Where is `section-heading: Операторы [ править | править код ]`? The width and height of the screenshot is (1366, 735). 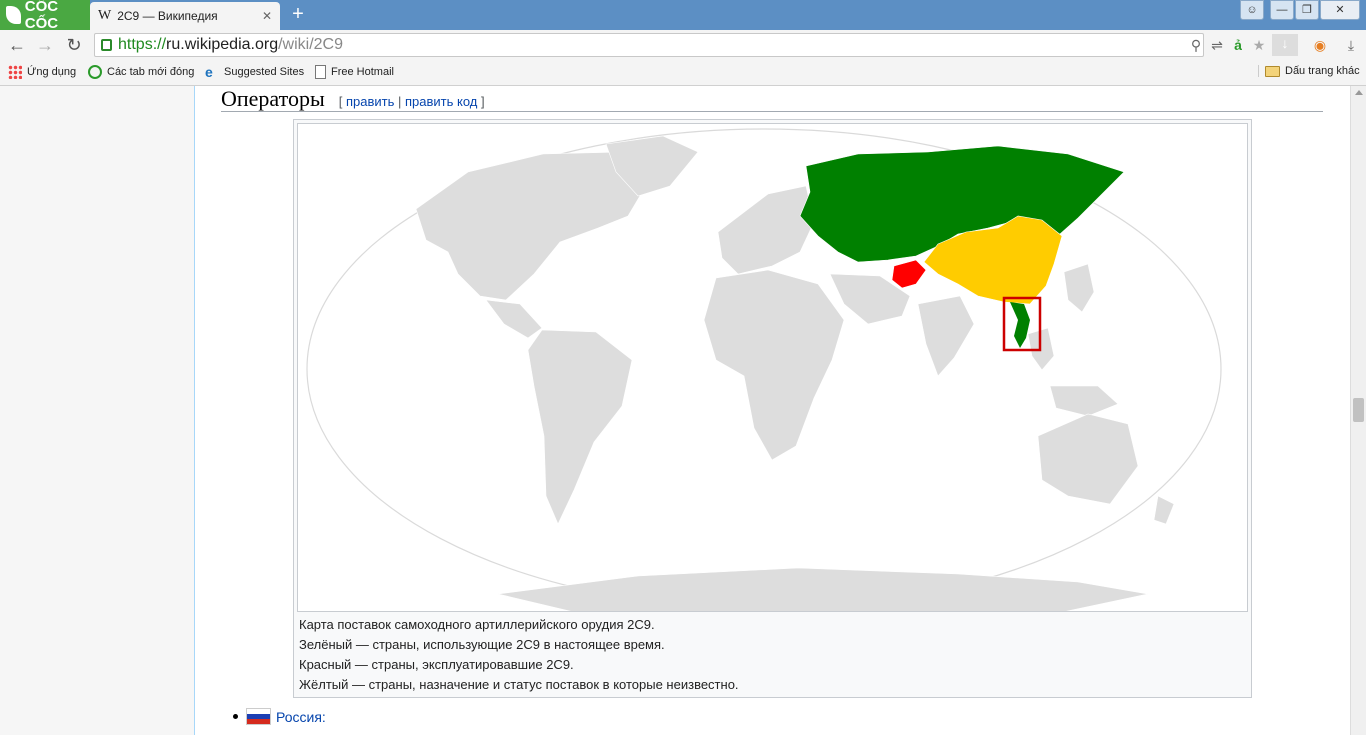 section-heading: Операторы [ править | править код ] is located at coordinates (772, 99).